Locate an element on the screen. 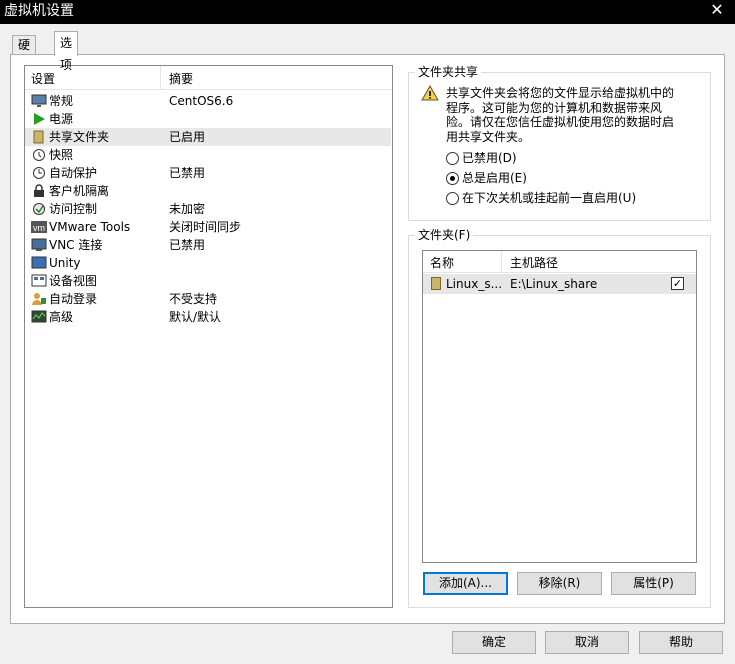 The width and height of the screenshot is (735, 664). settings-item-unity: Unity is located at coordinates (208, 263).